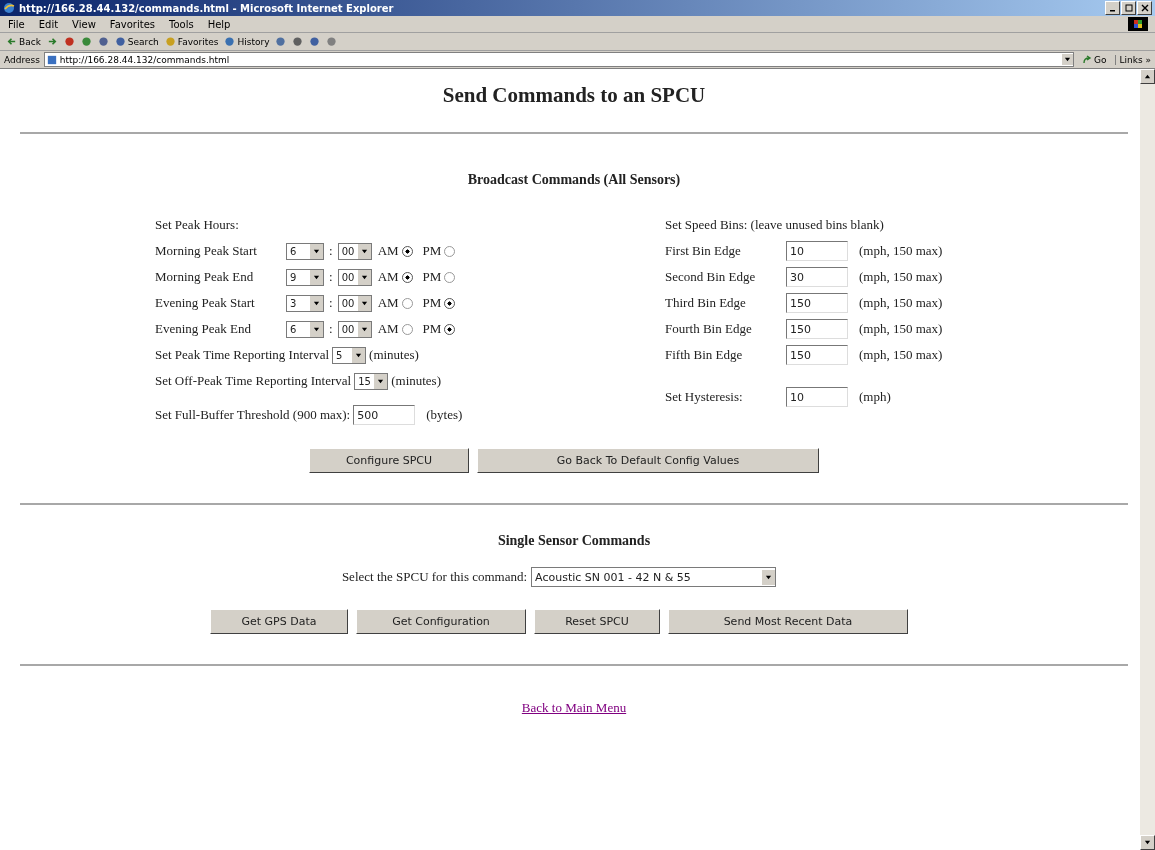 The image size is (1155, 850). I want to click on go-button: Go, so click(1094, 59).